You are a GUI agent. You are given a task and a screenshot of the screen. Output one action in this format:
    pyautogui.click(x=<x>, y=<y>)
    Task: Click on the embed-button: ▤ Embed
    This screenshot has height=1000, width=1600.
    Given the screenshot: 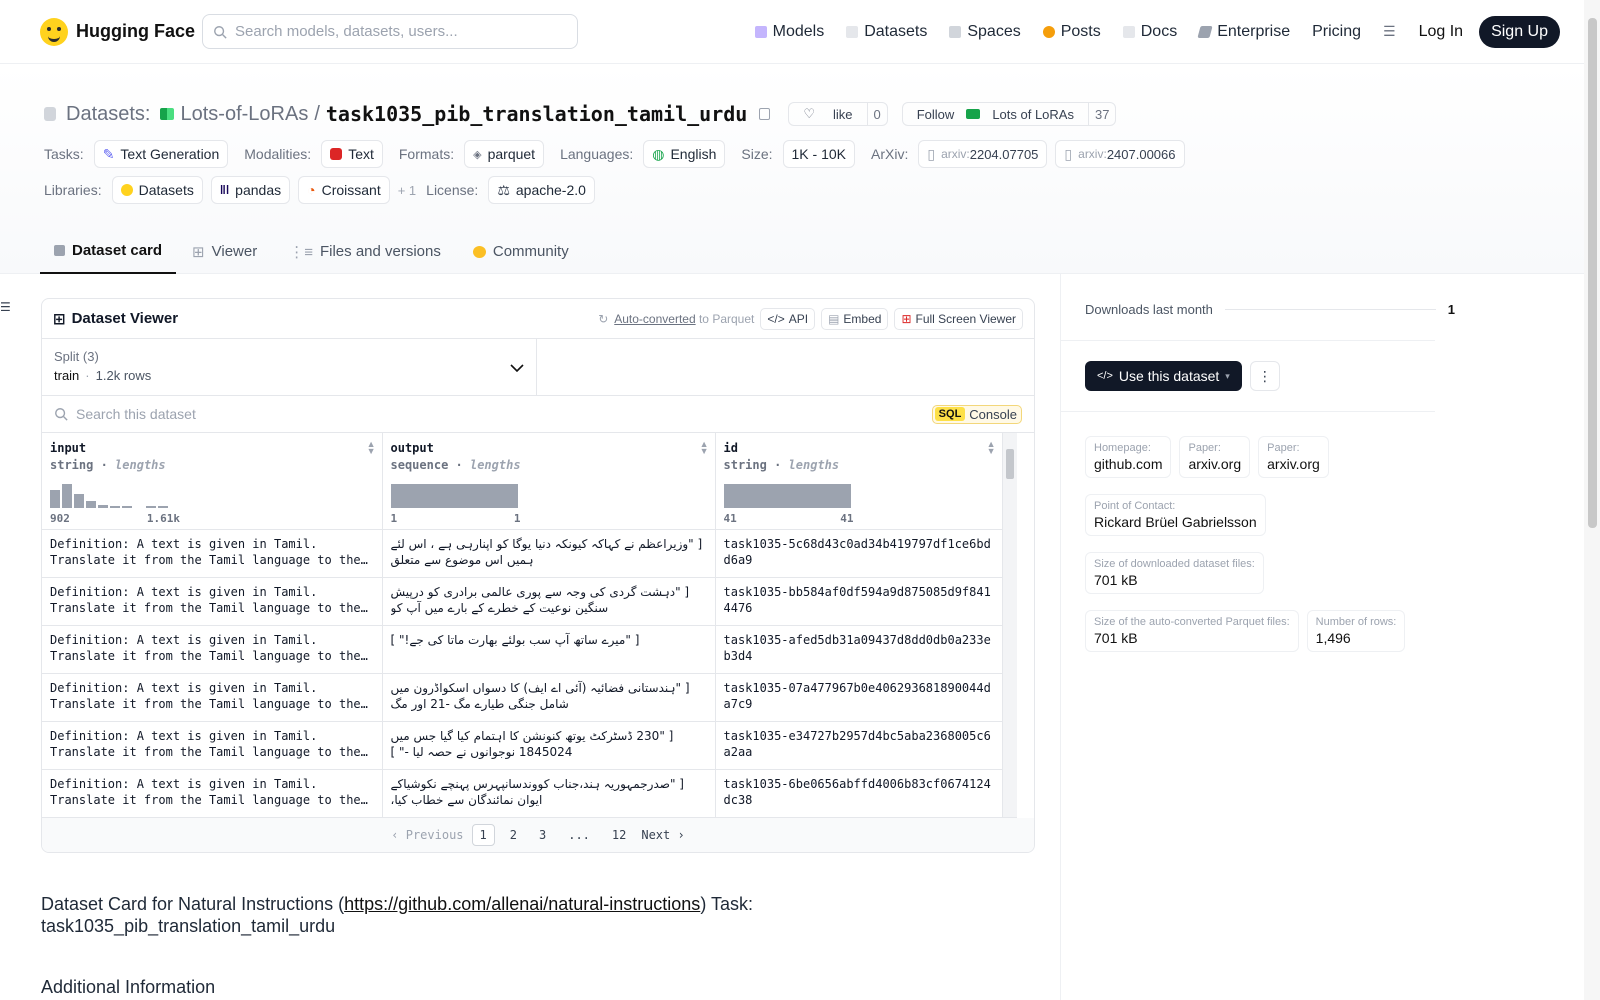 What is the action you would take?
    pyautogui.click(x=855, y=318)
    